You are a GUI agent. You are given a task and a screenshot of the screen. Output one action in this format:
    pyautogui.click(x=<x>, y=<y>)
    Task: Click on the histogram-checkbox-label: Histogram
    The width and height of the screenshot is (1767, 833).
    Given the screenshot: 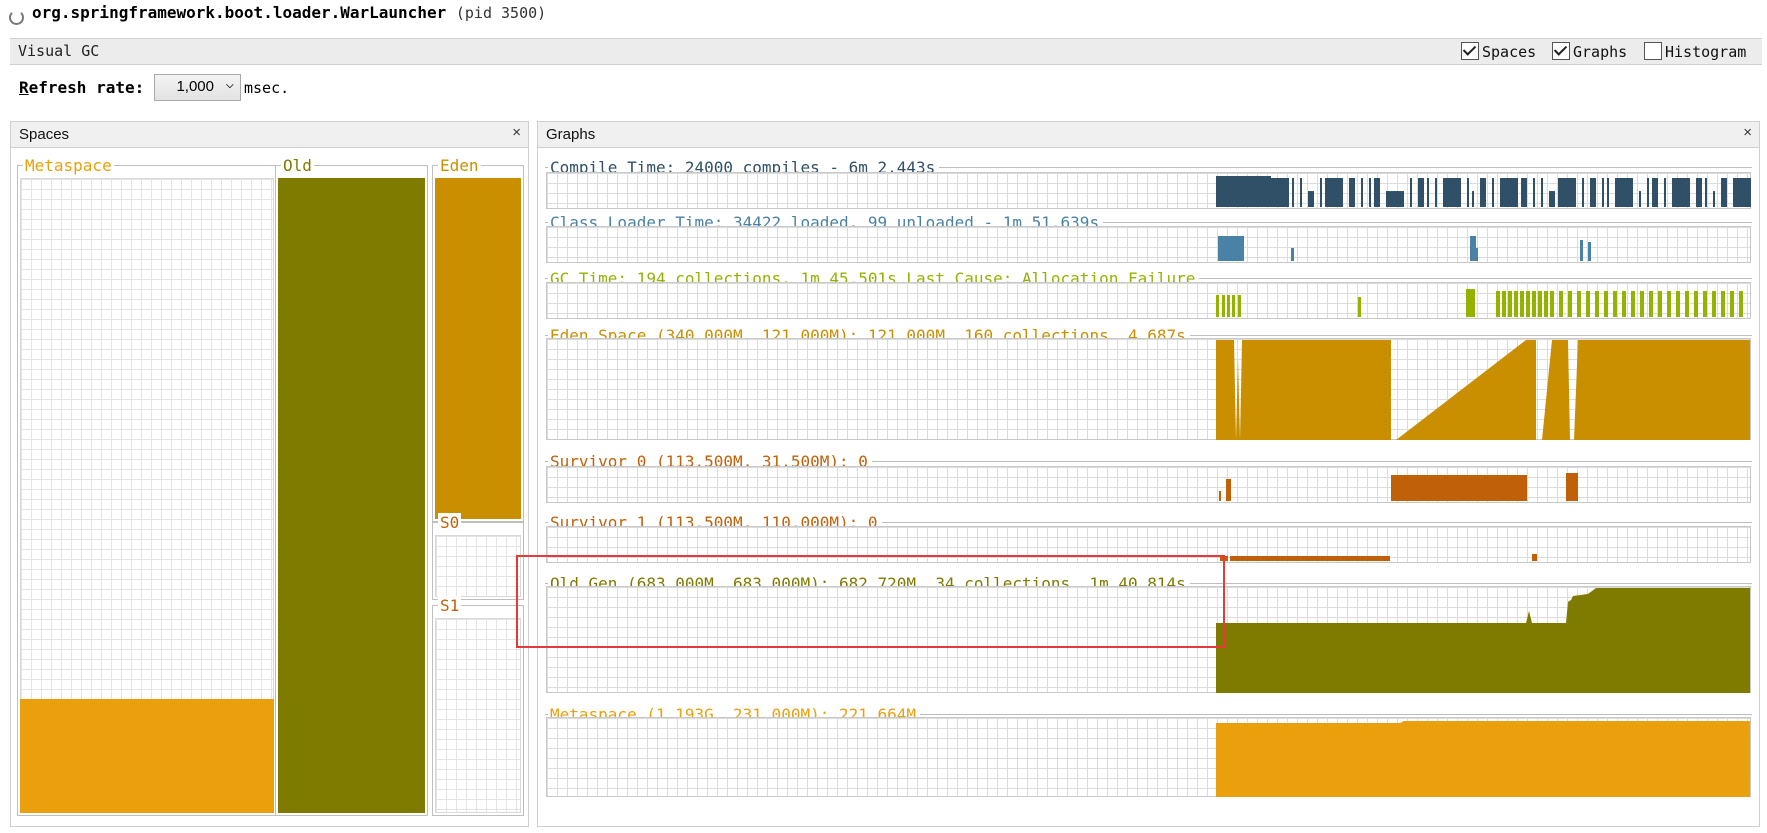 What is the action you would take?
    pyautogui.click(x=1706, y=52)
    